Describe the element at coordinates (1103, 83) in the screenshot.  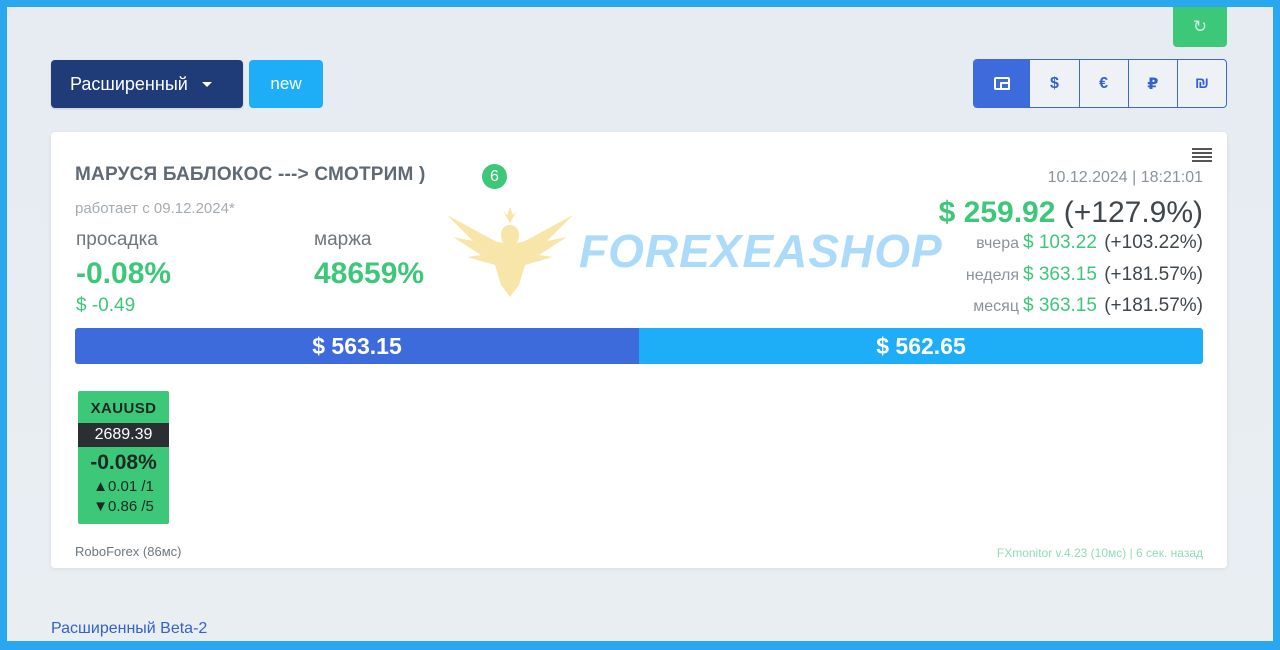
I see `currency-eur-button: €` at that location.